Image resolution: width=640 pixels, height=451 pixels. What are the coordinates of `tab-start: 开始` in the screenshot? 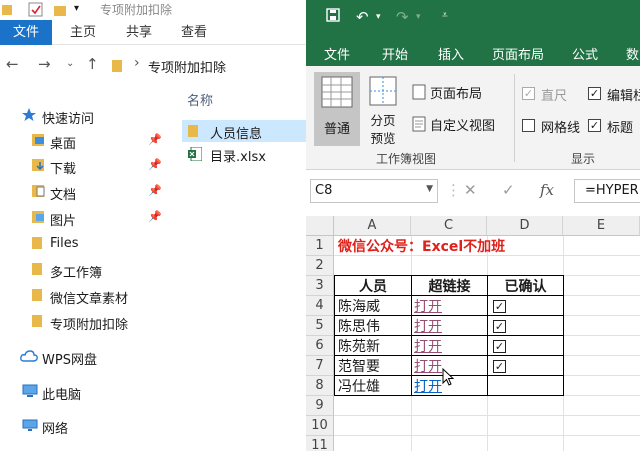 It's located at (395, 53).